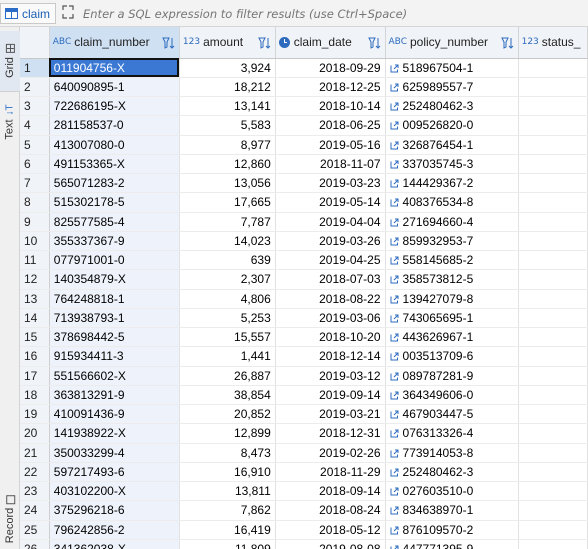 The image size is (588, 549). What do you see at coordinates (227, 106) in the screenshot?
I see `amount-cell: 13,141` at bounding box center [227, 106].